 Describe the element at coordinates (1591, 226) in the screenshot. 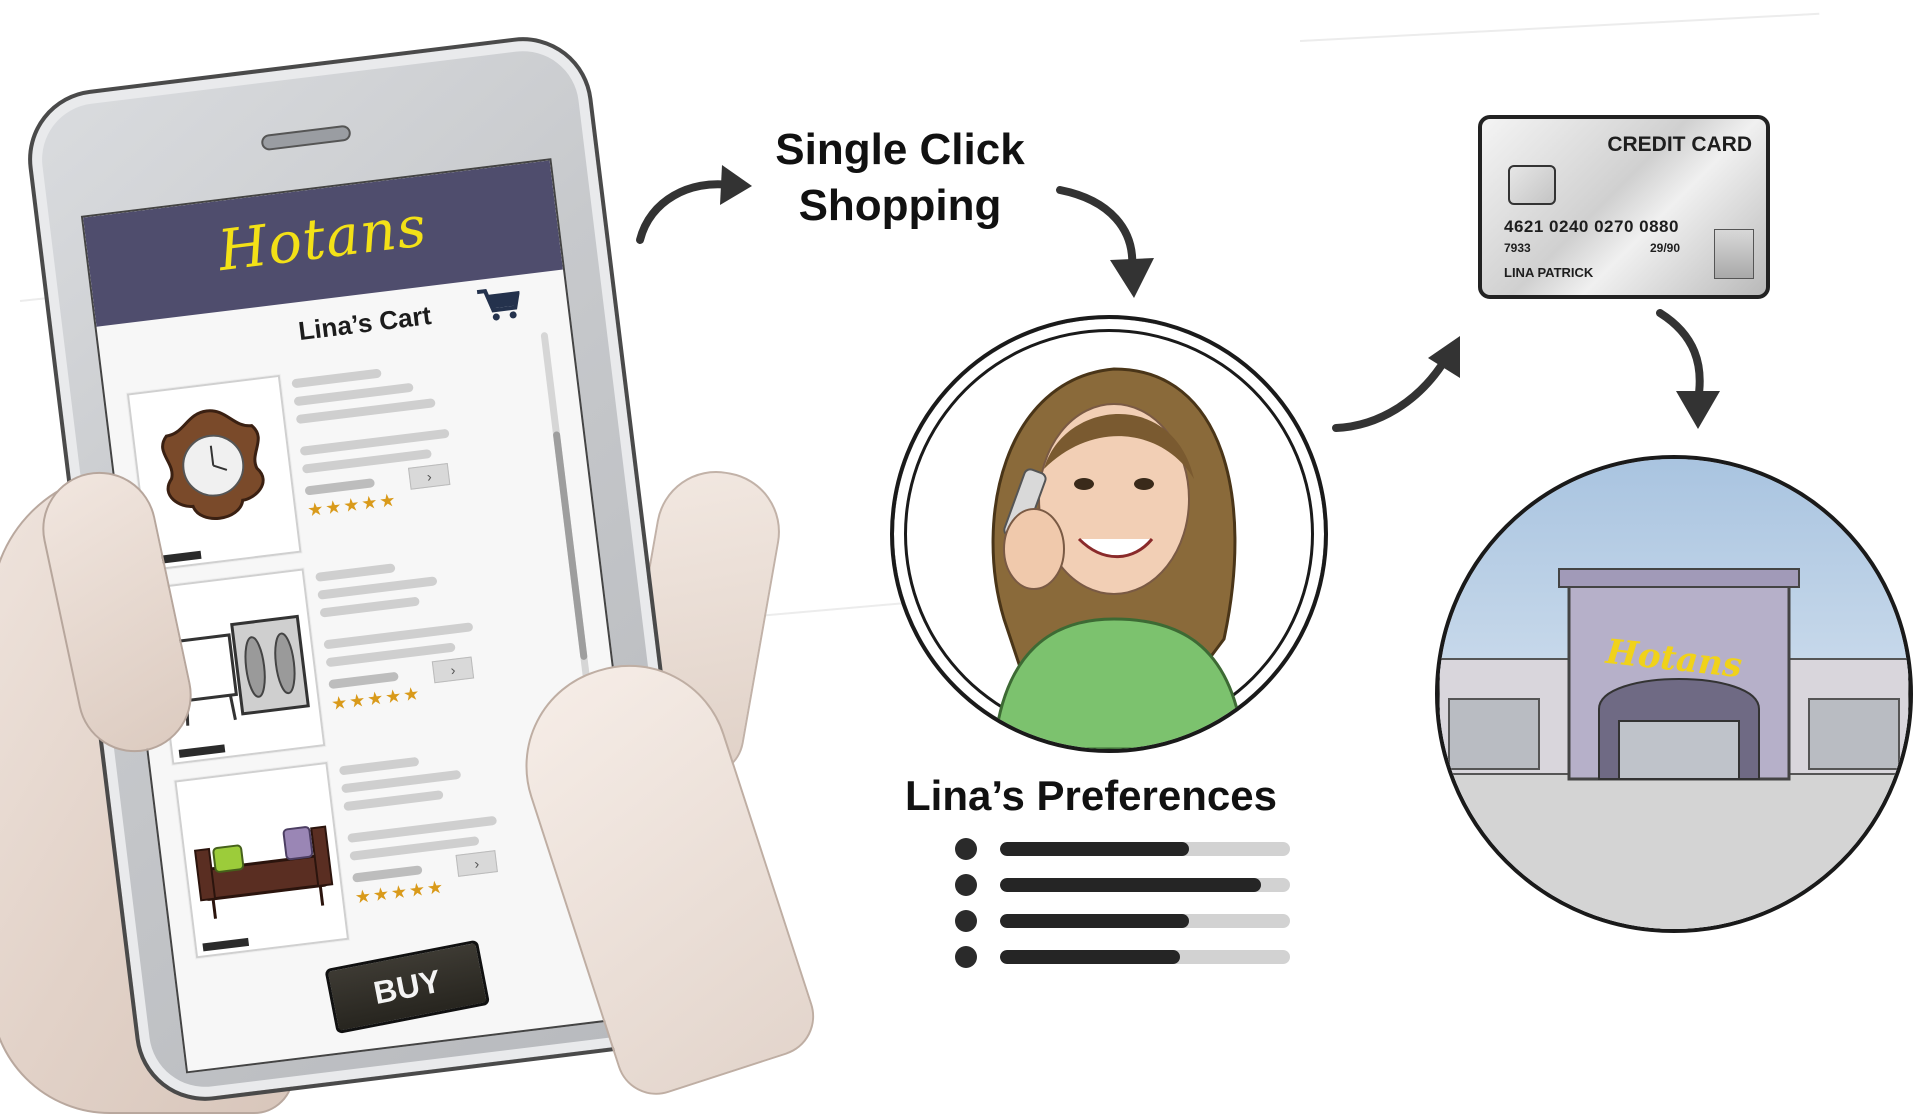

I see `card-number: 4621 0240 0270 0880` at that location.